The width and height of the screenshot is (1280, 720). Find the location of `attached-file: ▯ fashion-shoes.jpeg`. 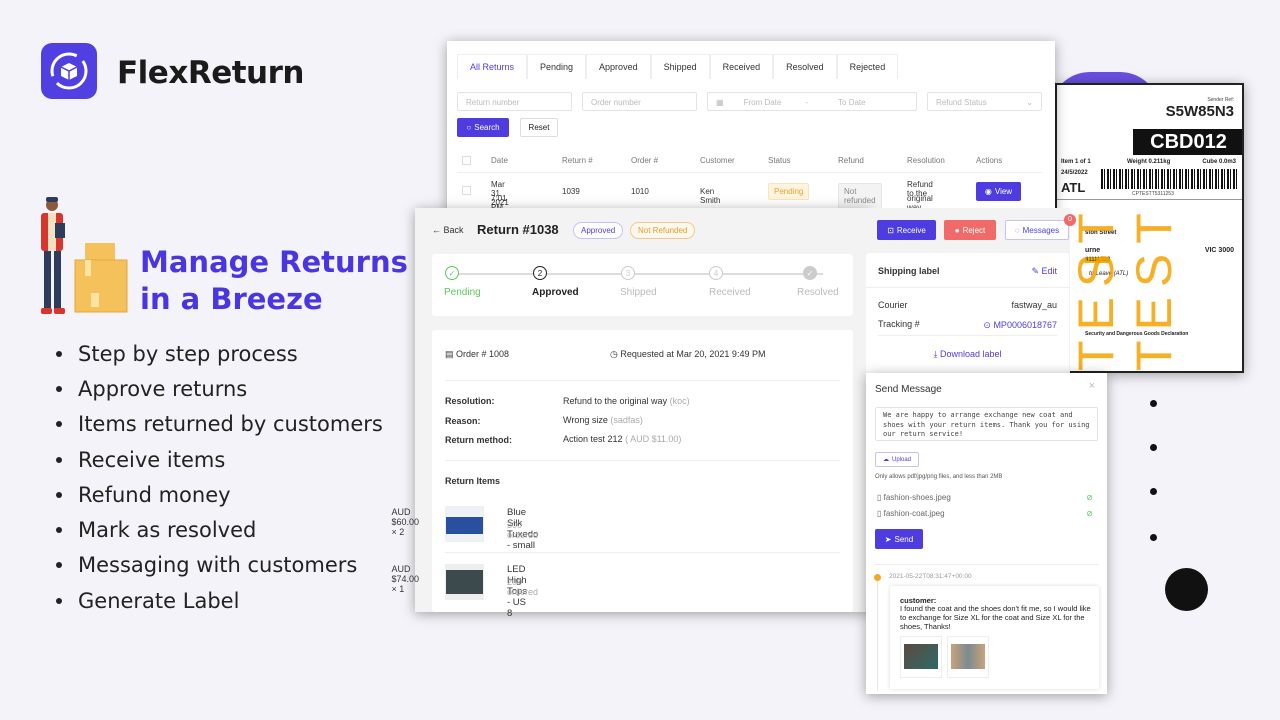

attached-file: ▯ fashion-shoes.jpeg is located at coordinates (914, 497).